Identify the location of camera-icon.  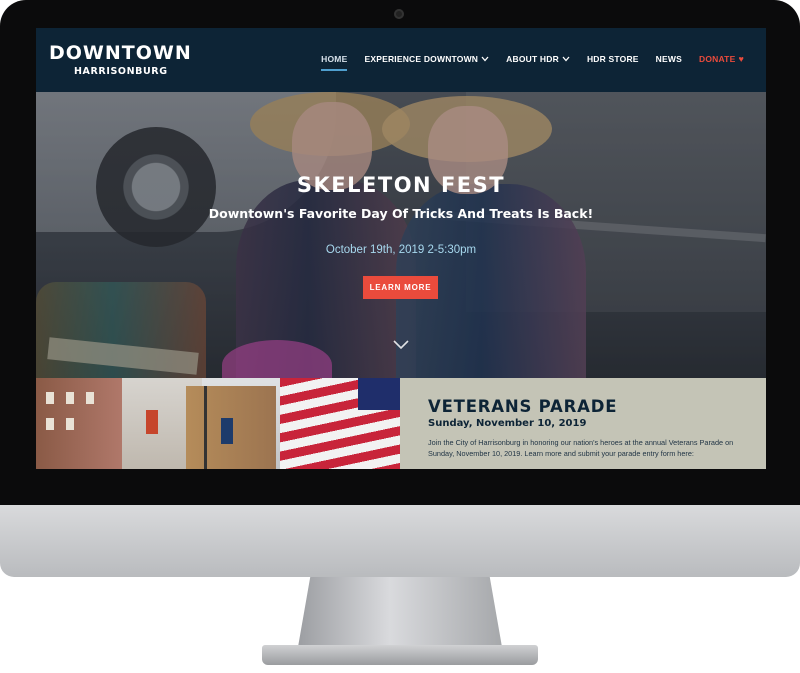
(399, 14).